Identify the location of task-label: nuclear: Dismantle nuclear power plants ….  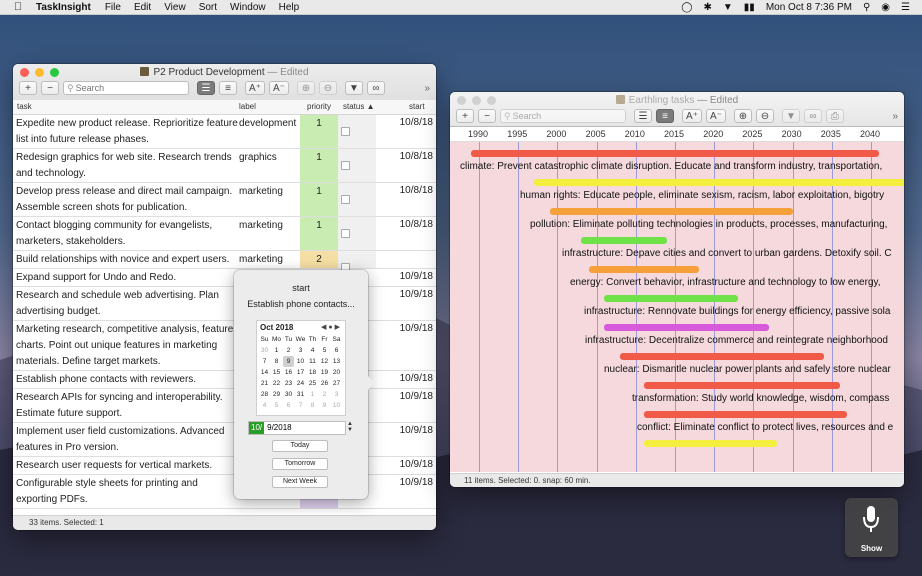
(747, 369).